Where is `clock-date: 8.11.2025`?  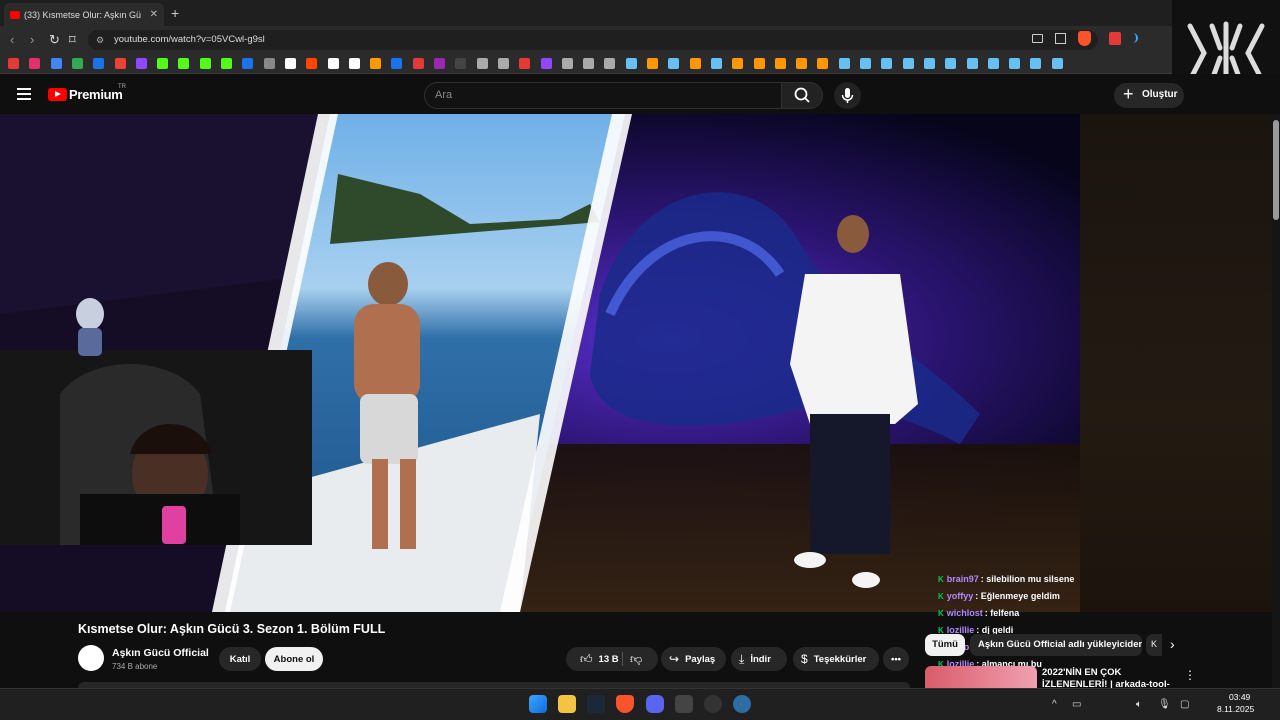 clock-date: 8.11.2025 is located at coordinates (1235, 709).